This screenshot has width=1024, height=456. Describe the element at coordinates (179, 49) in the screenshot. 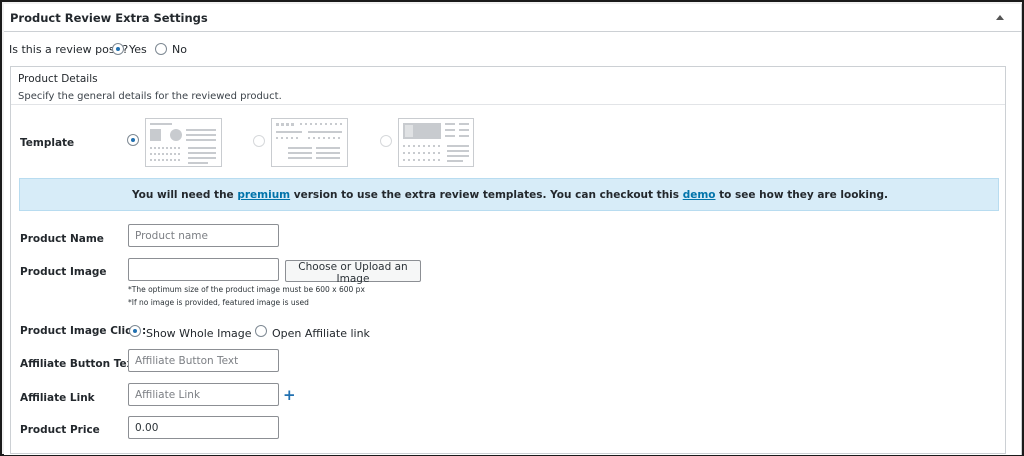

I see `review-post-no-label: No` at that location.